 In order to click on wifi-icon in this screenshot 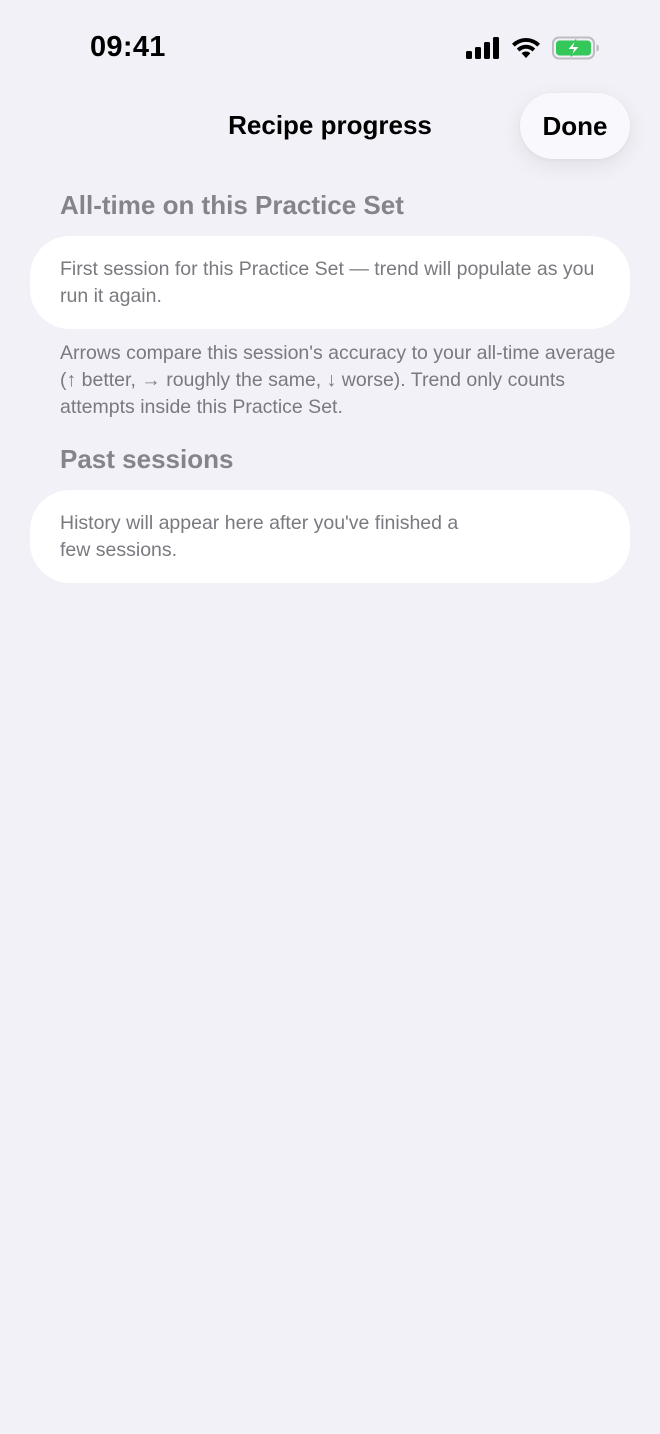, I will do `click(526, 48)`.